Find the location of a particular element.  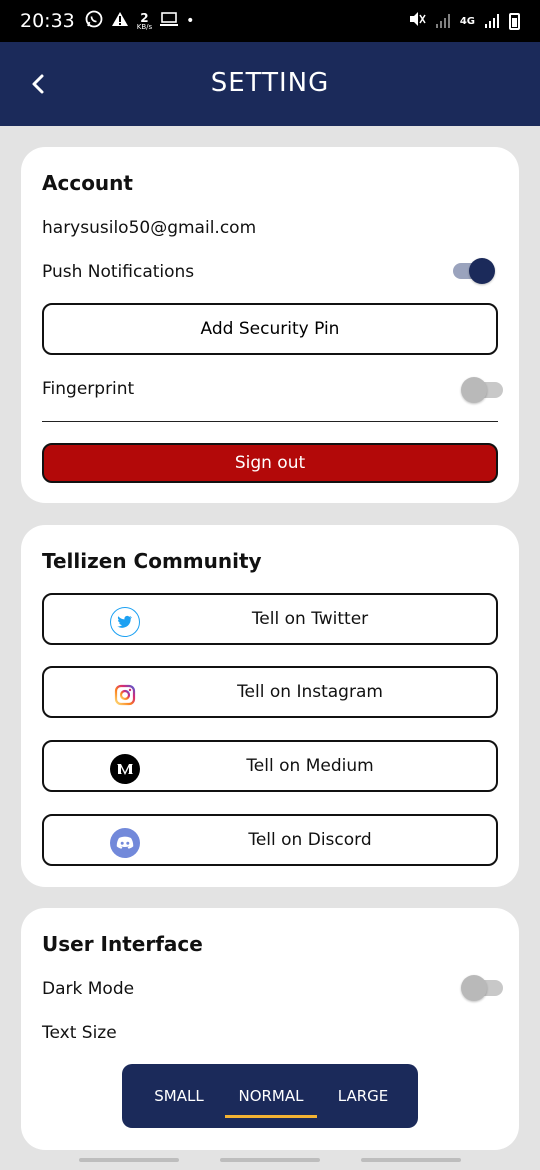

text-size-normal: NORMAL is located at coordinates (271, 1096).